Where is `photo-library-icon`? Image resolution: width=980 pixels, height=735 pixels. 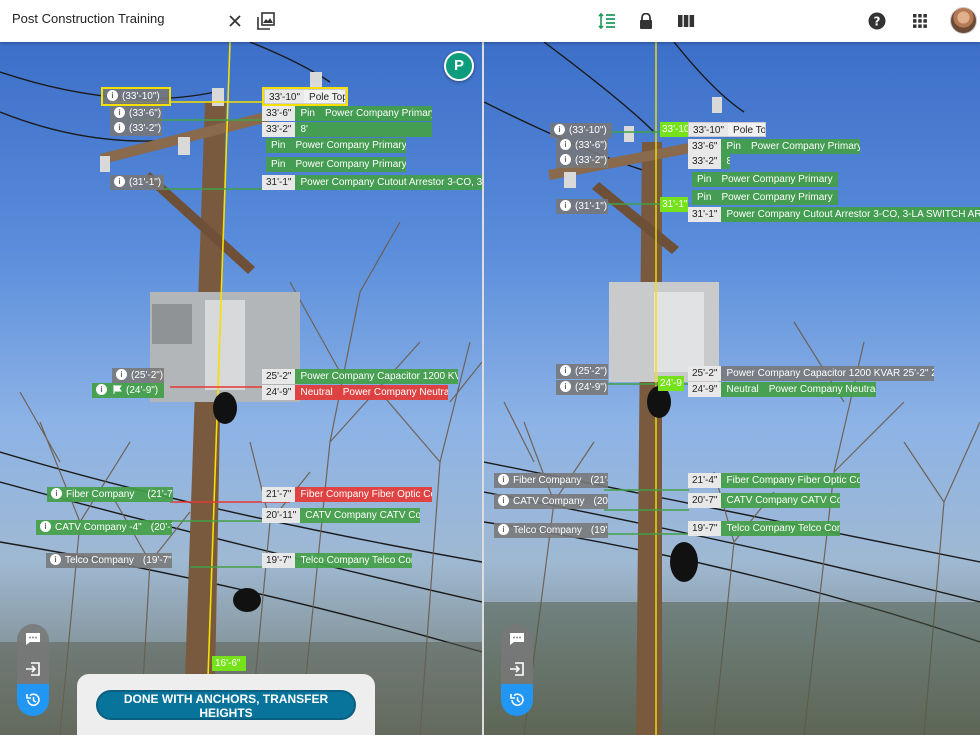 photo-library-icon is located at coordinates (266, 21).